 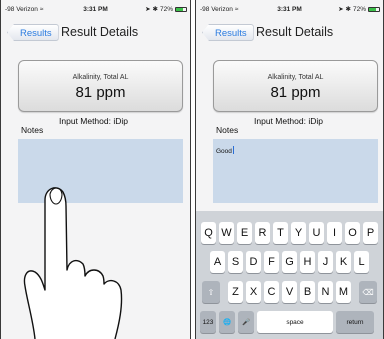 What do you see at coordinates (325, 292) in the screenshot?
I see `key-n: N` at bounding box center [325, 292].